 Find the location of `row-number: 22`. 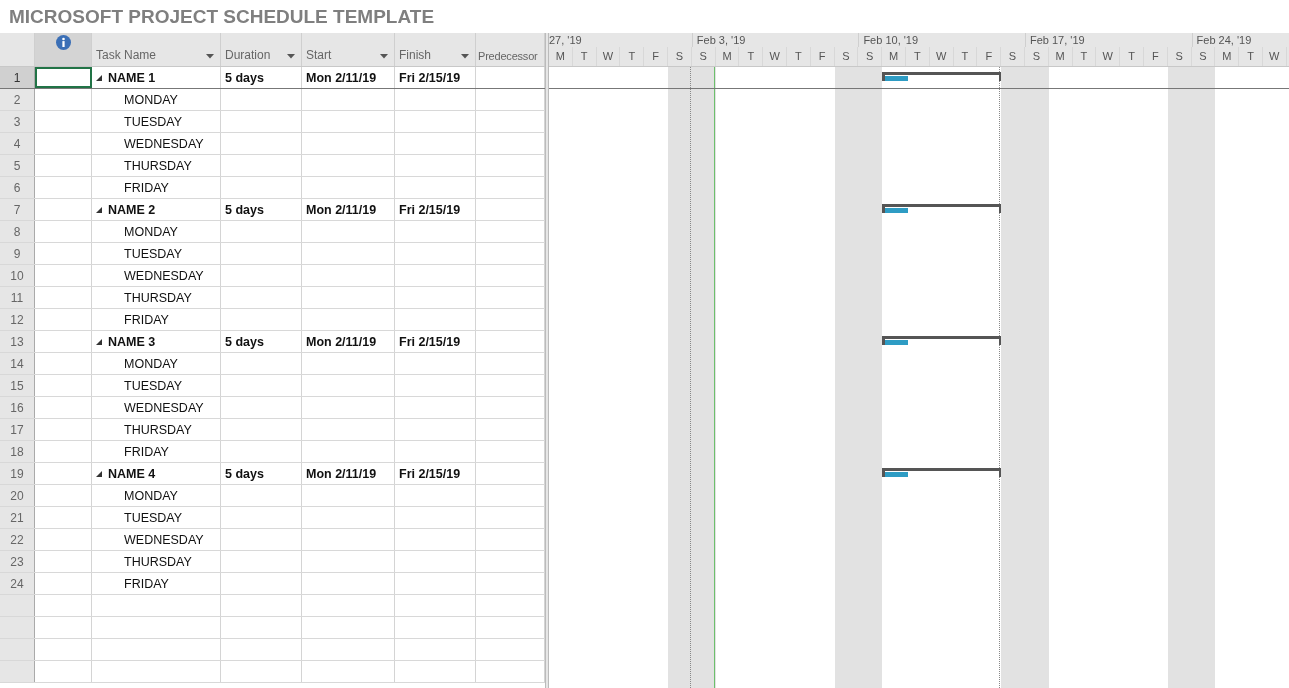

row-number: 22 is located at coordinates (17, 539).